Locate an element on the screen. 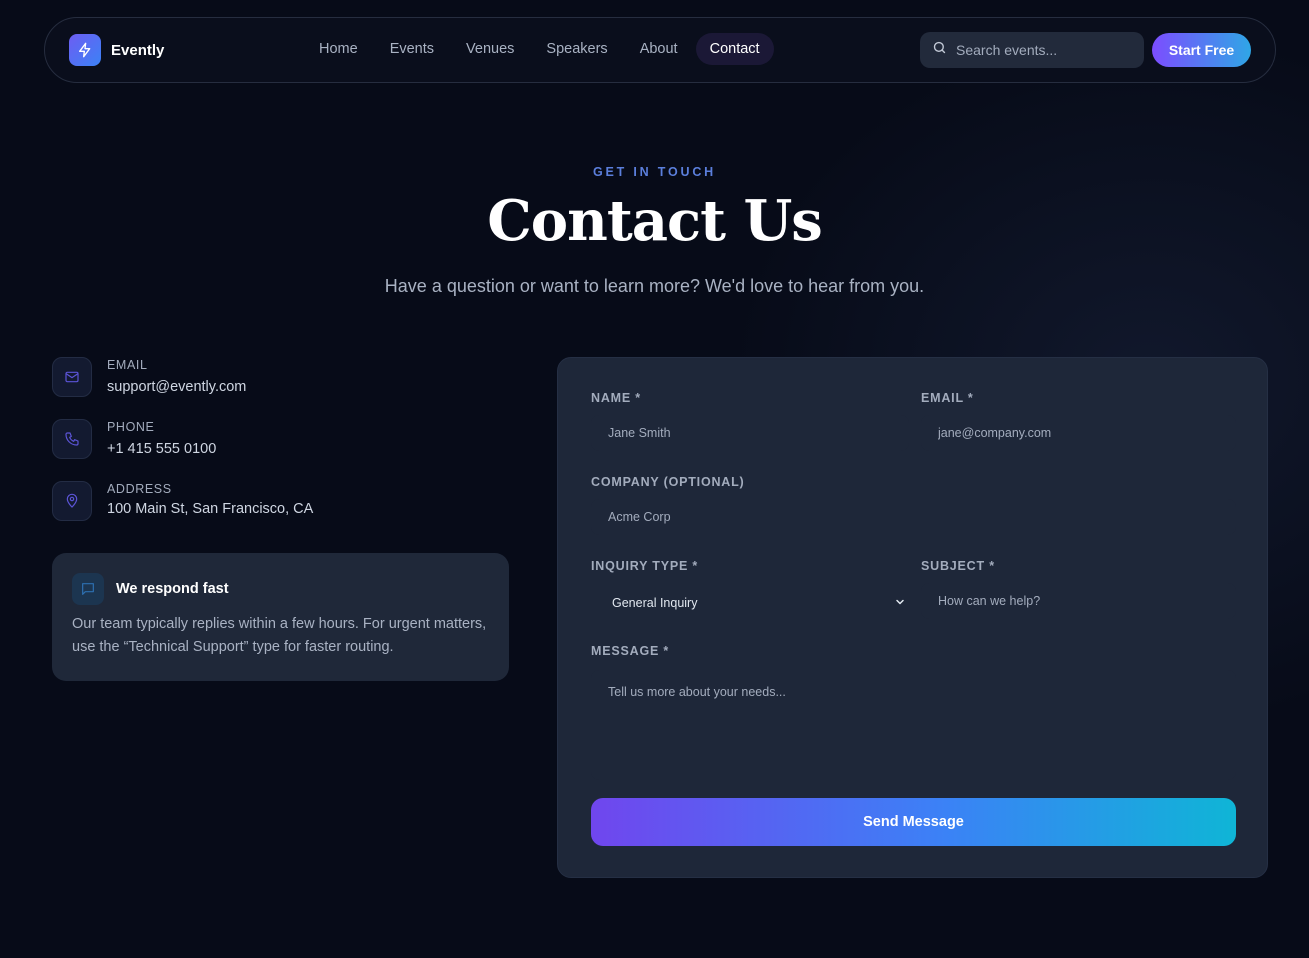 The height and width of the screenshot is (958, 1309). nav-link-about: About is located at coordinates (659, 49).